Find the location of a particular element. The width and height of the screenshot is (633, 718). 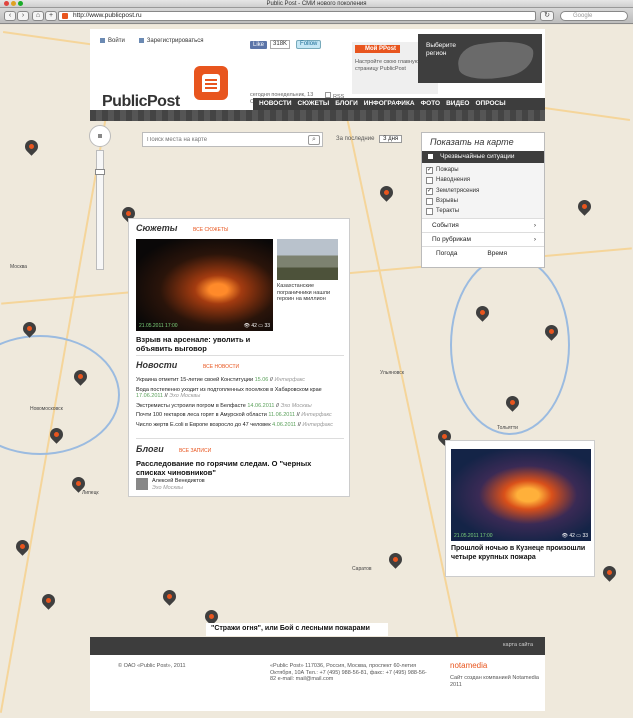

author-name: Алексей Венедиктов is located at coordinates (178, 481).